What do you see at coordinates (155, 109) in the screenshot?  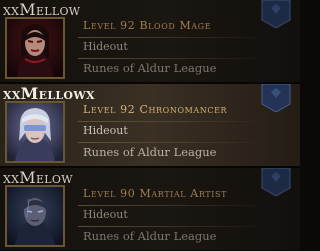 I see `character-level-class: Level 92 Chronomancer` at bounding box center [155, 109].